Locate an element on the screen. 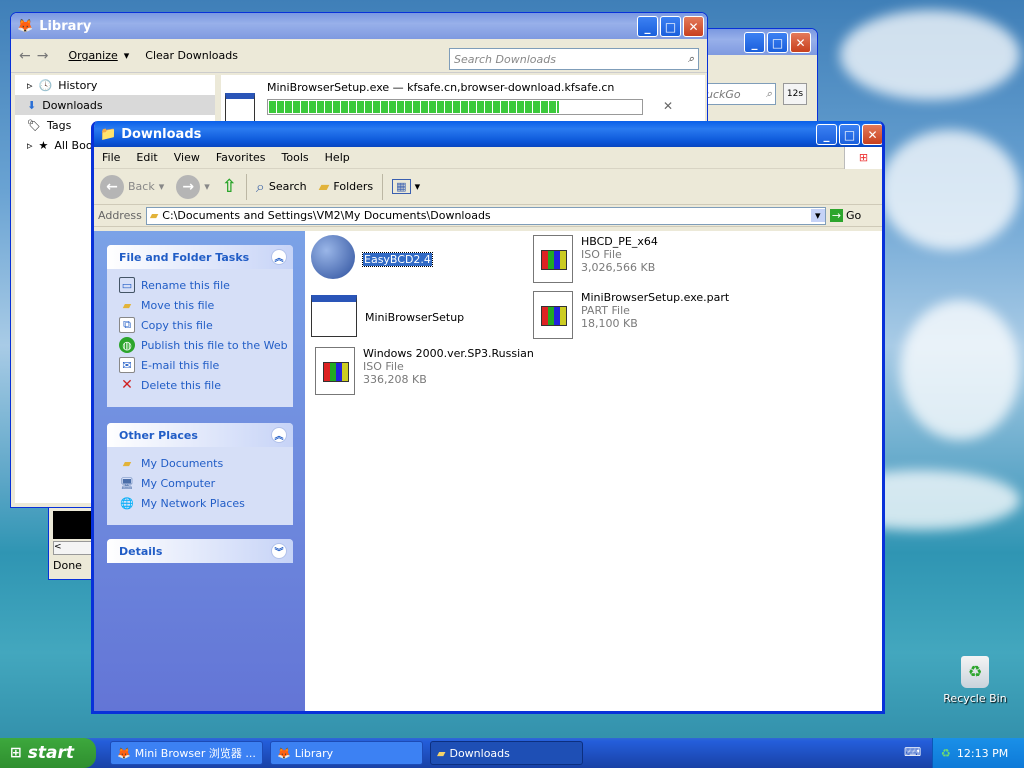  go-label: Go is located at coordinates (854, 215).